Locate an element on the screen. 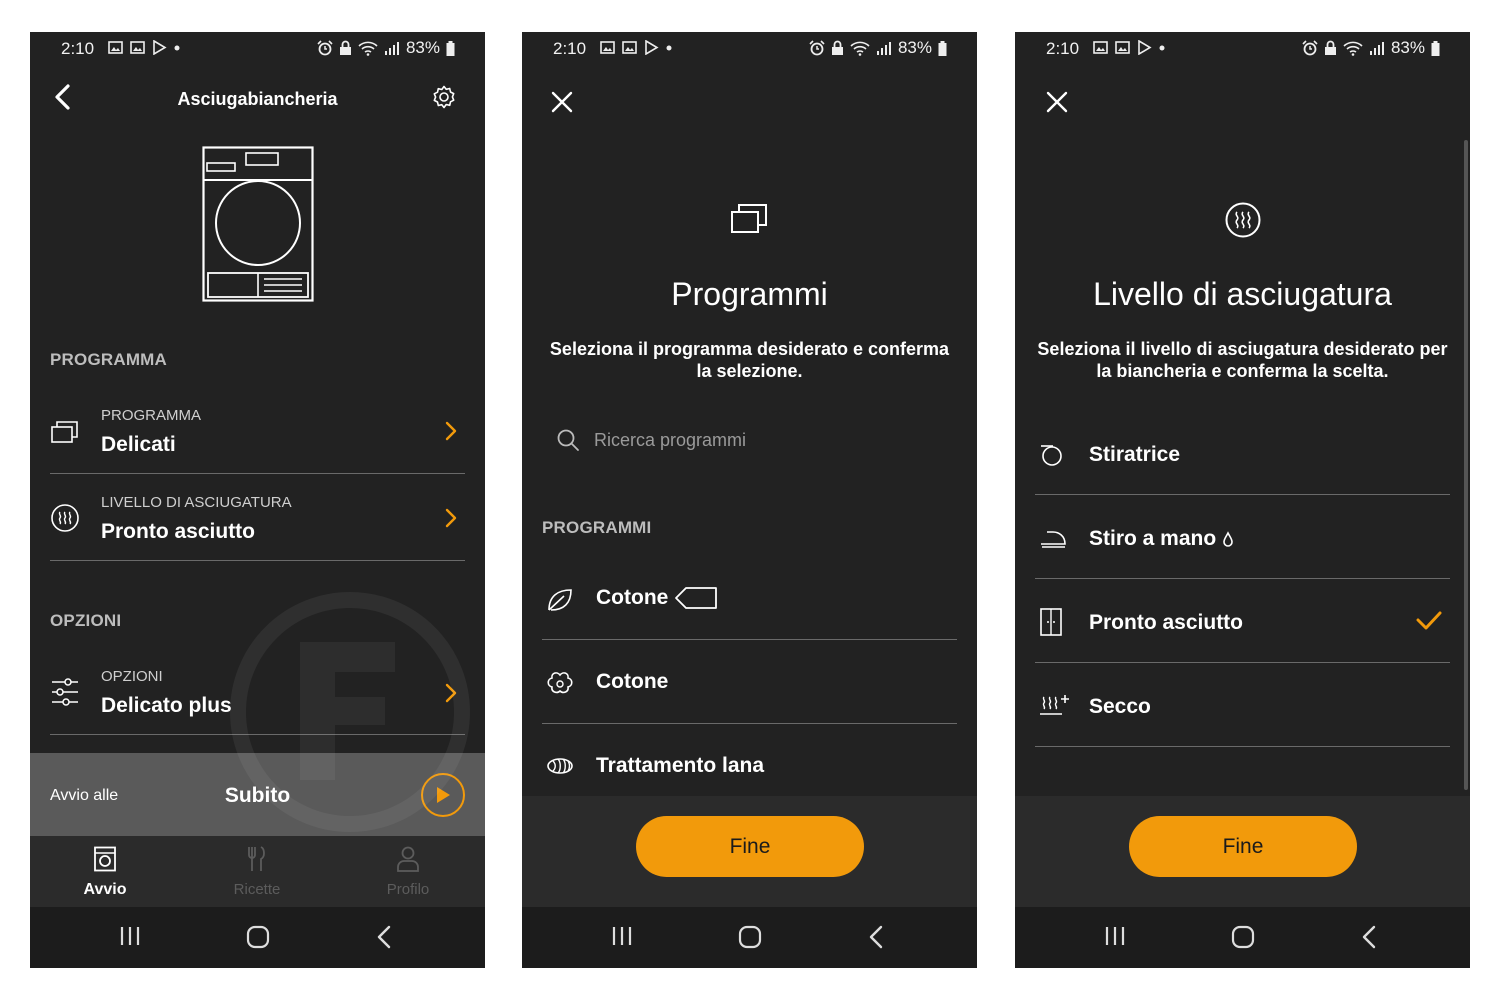 The width and height of the screenshot is (1500, 1000). page-title: Programmi is located at coordinates (749, 294).